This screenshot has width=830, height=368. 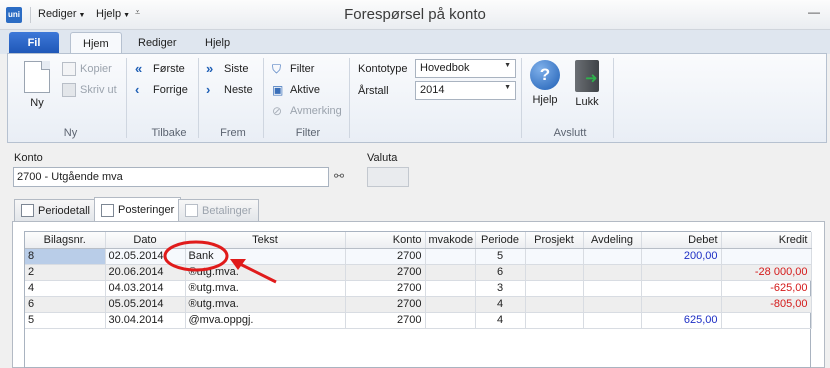 I want to click on cell-tekst: Bank, so click(x=265, y=256).